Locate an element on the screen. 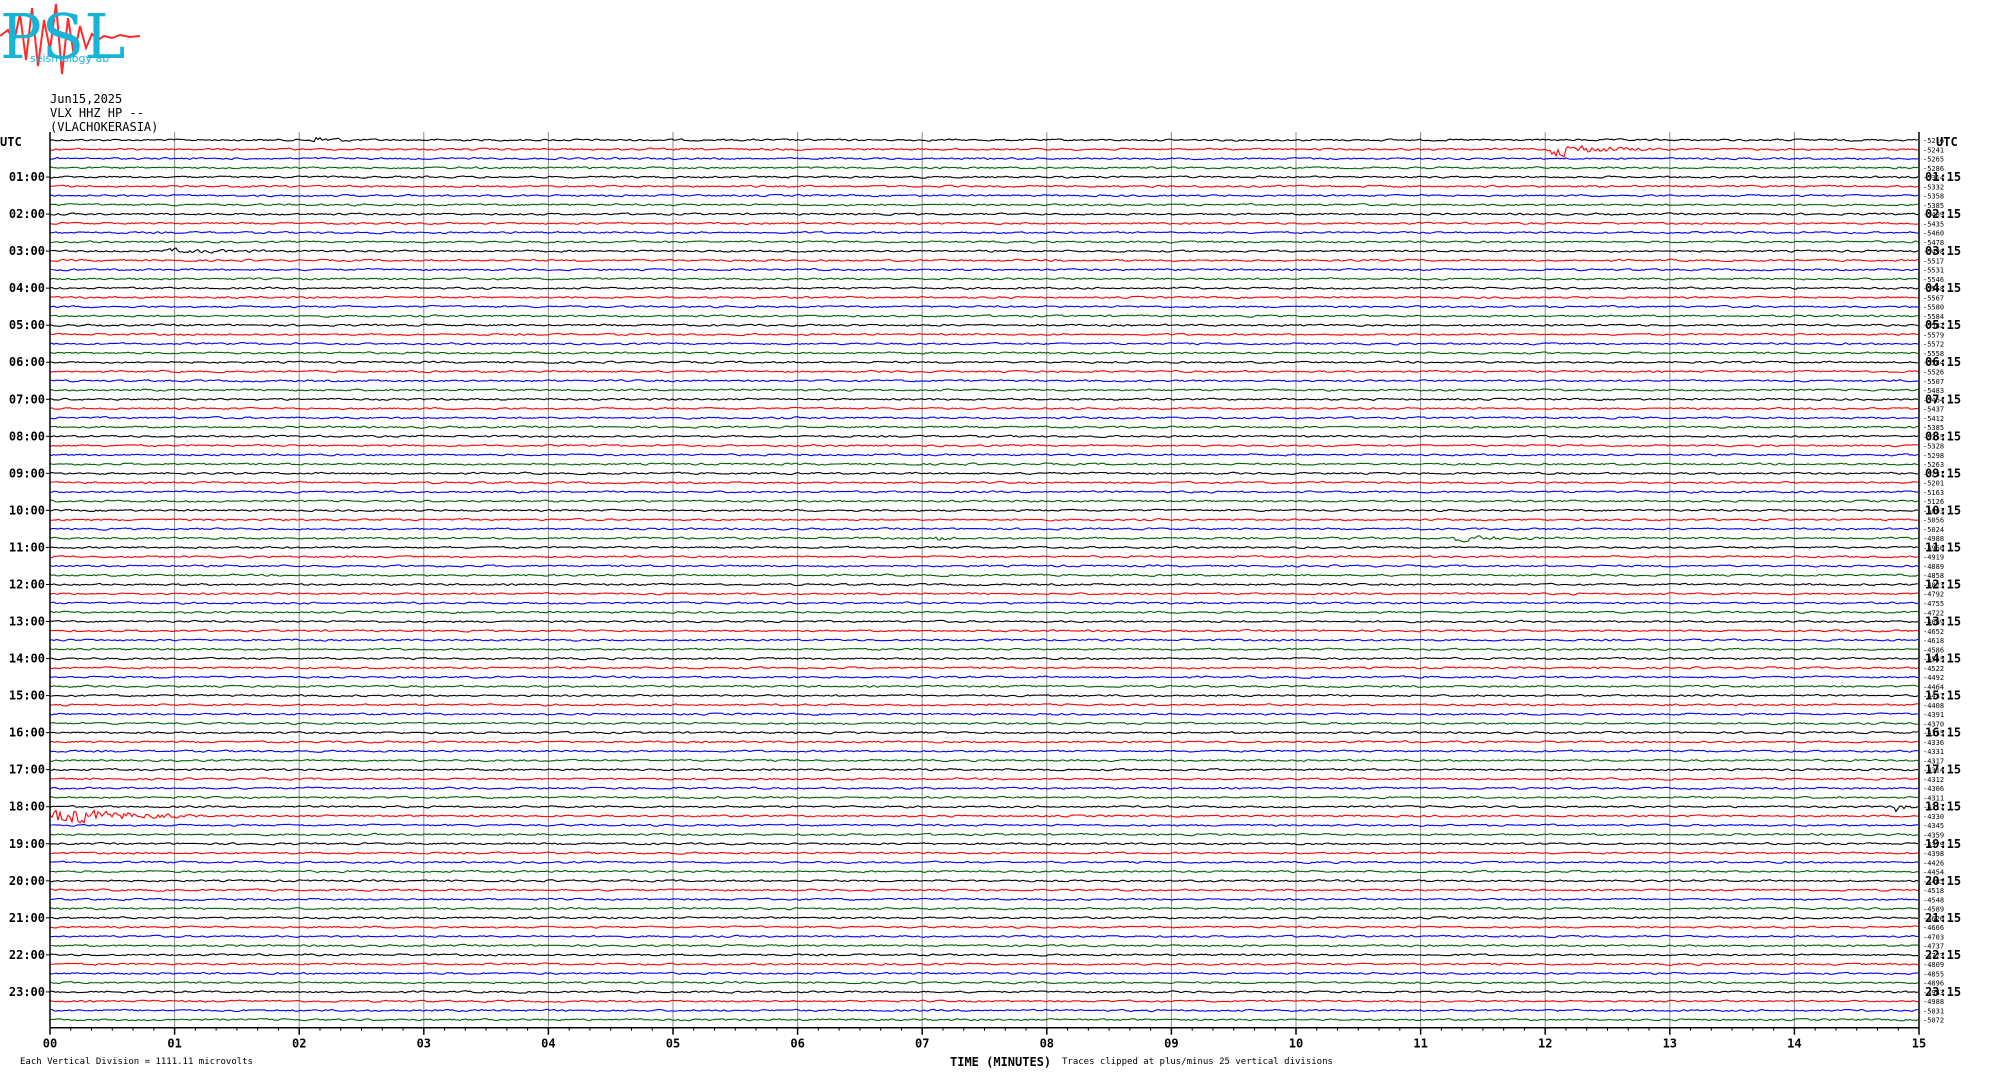 The image size is (2010, 1080). trace-offset-label: -5435 is located at coordinates (1933, 224).